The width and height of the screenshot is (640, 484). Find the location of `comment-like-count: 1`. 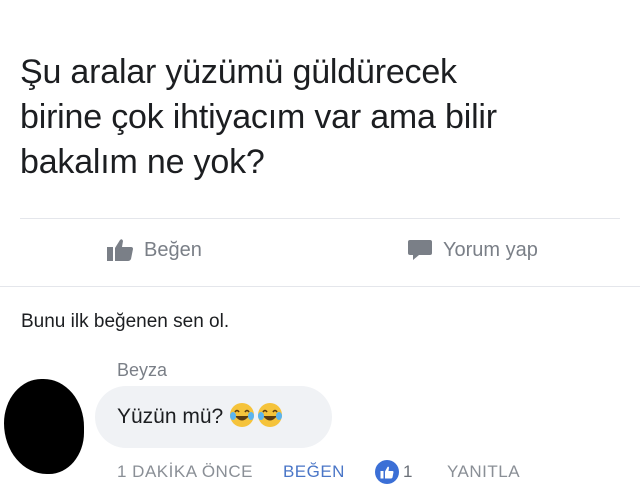

comment-like-count: 1 is located at coordinates (393, 472).